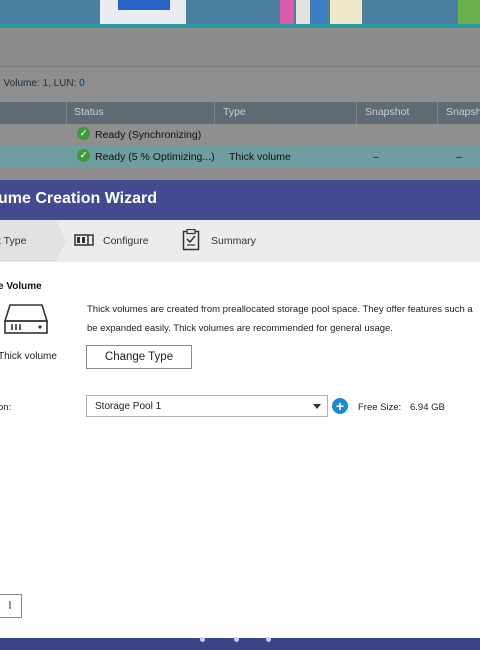  Describe the element at coordinates (155, 157) in the screenshot. I see `row-status: Ready (5 % Optimizing...)` at that location.